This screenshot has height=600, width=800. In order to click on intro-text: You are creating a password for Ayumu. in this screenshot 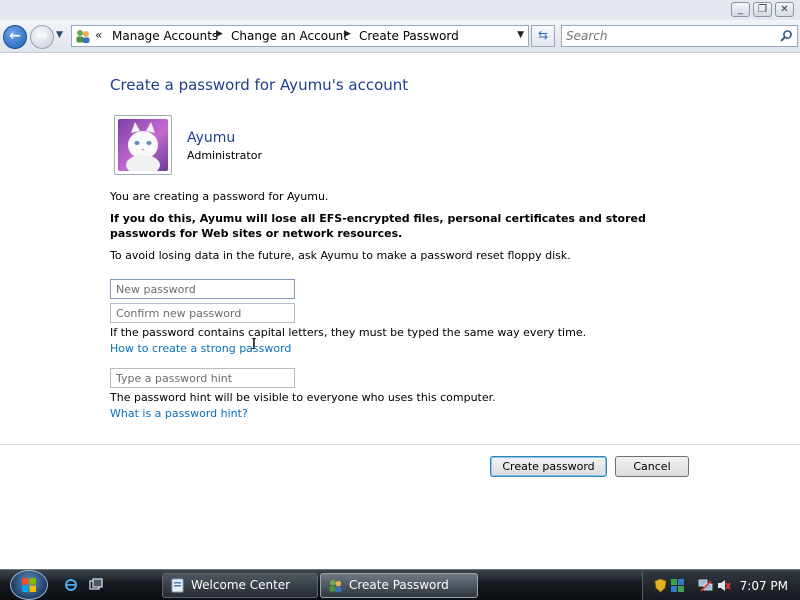, I will do `click(219, 196)`.